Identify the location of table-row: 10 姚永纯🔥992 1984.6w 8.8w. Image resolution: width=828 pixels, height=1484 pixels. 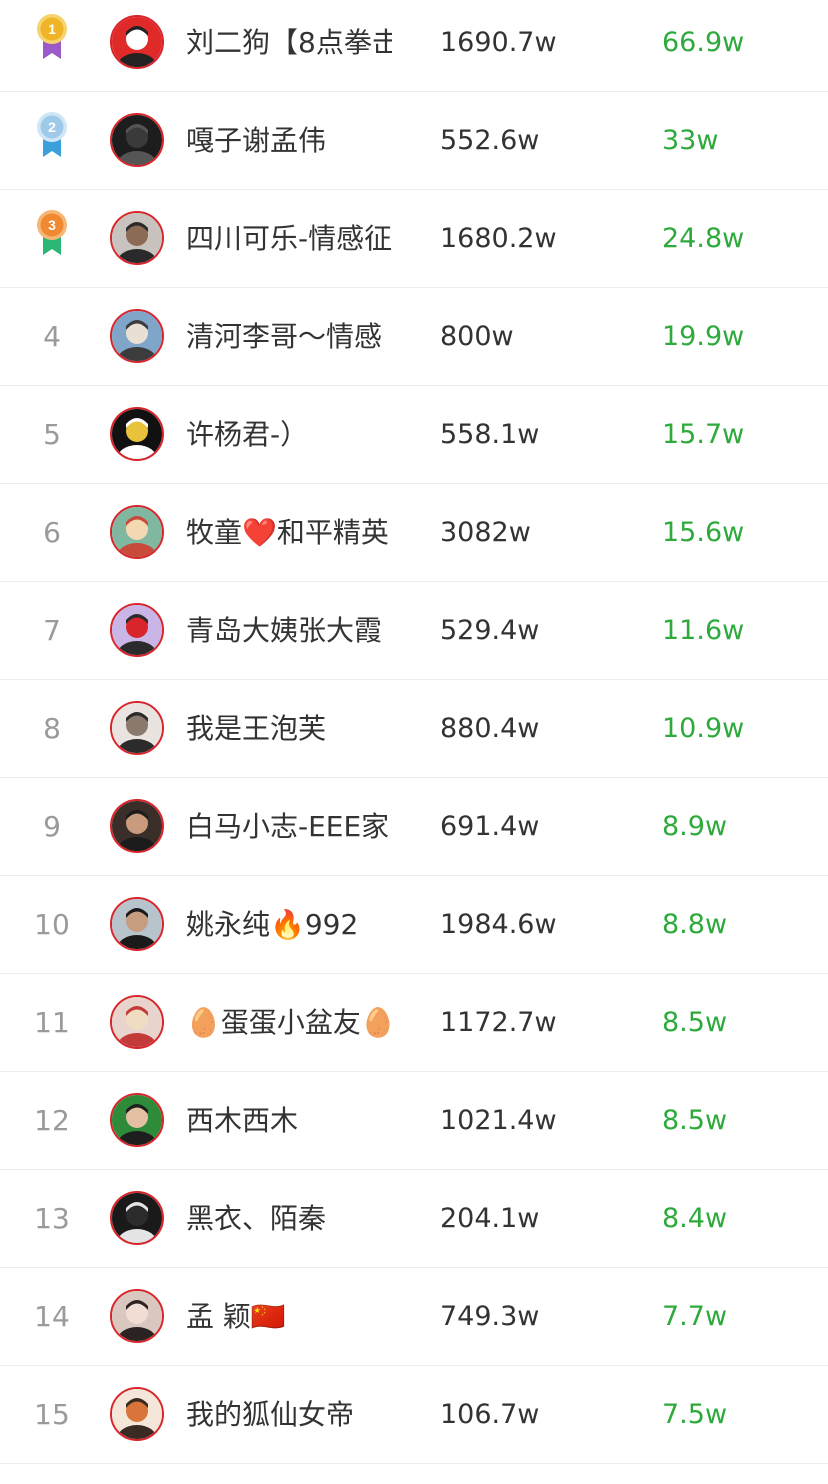
(414, 925).